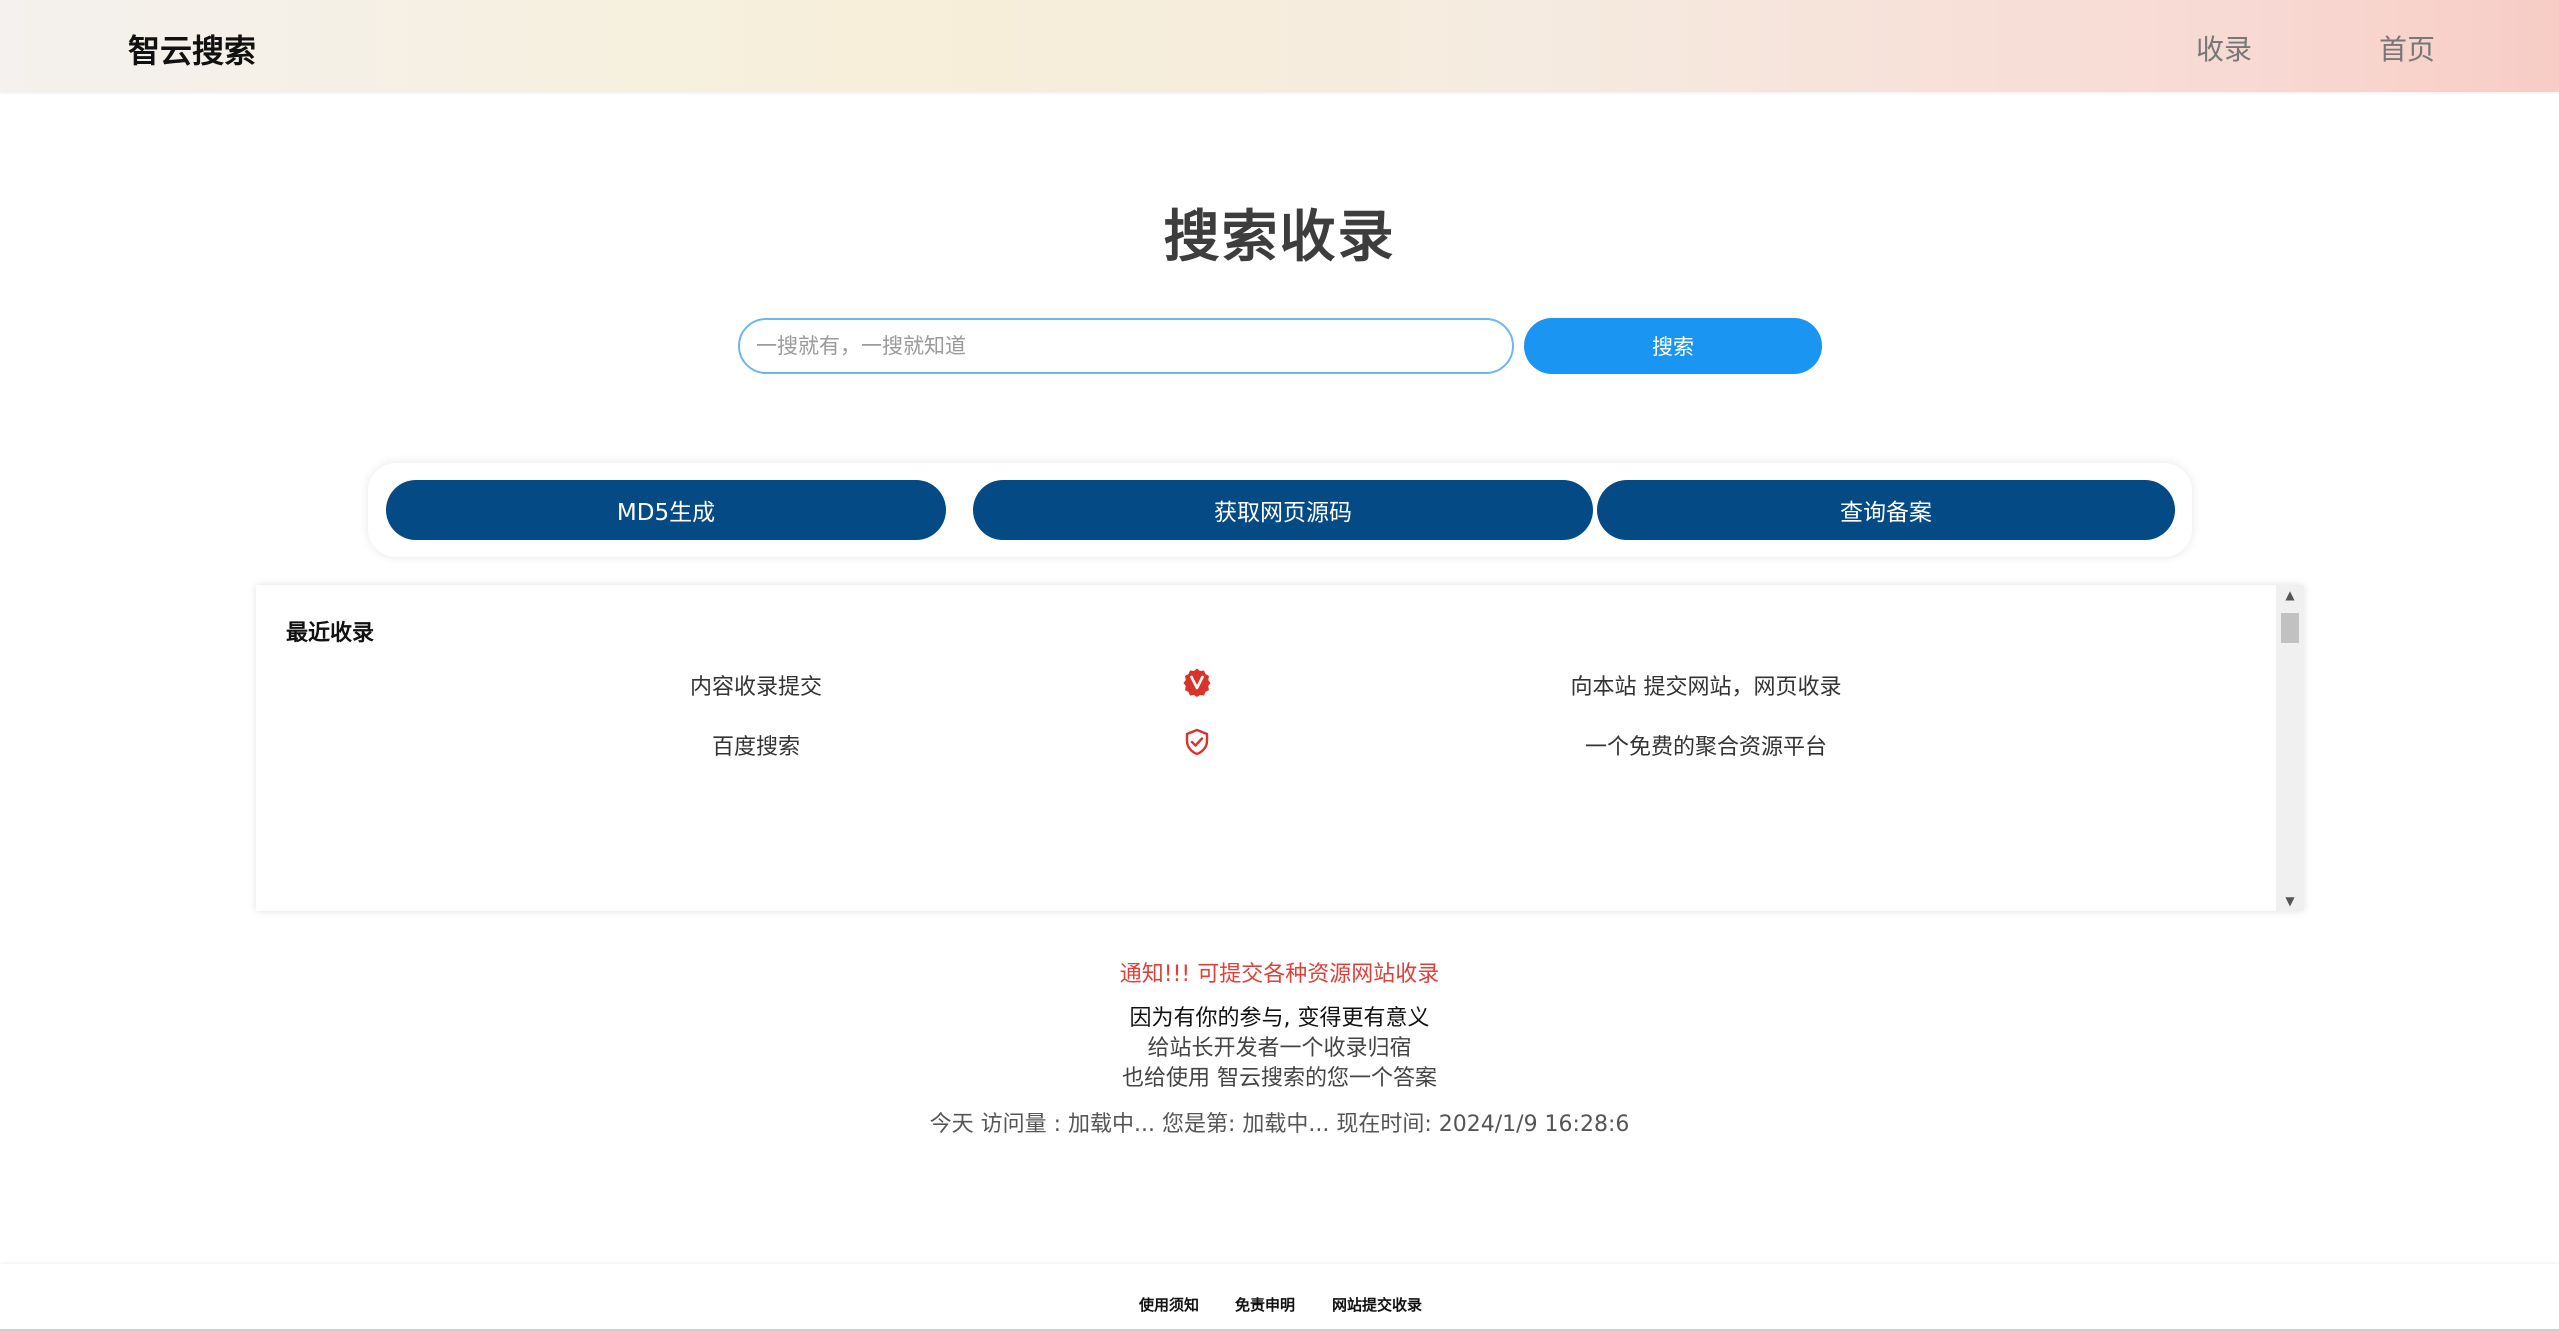  I want to click on top-nav-bar: 智云搜索 收录 首页, so click(1279, 46).